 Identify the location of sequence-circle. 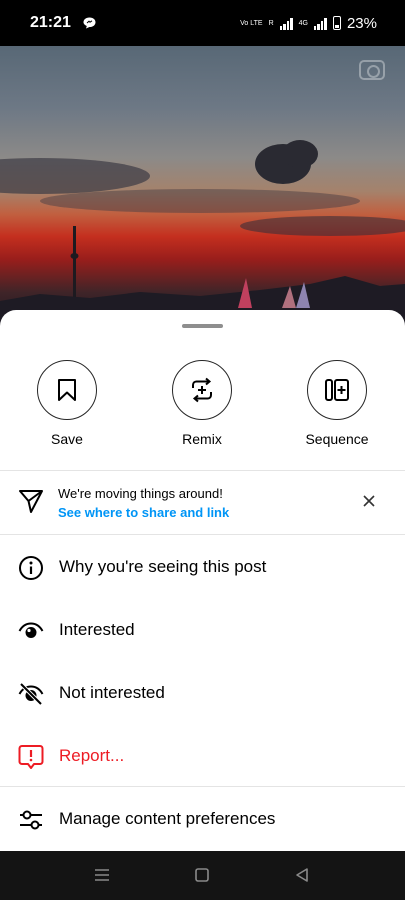
(337, 390).